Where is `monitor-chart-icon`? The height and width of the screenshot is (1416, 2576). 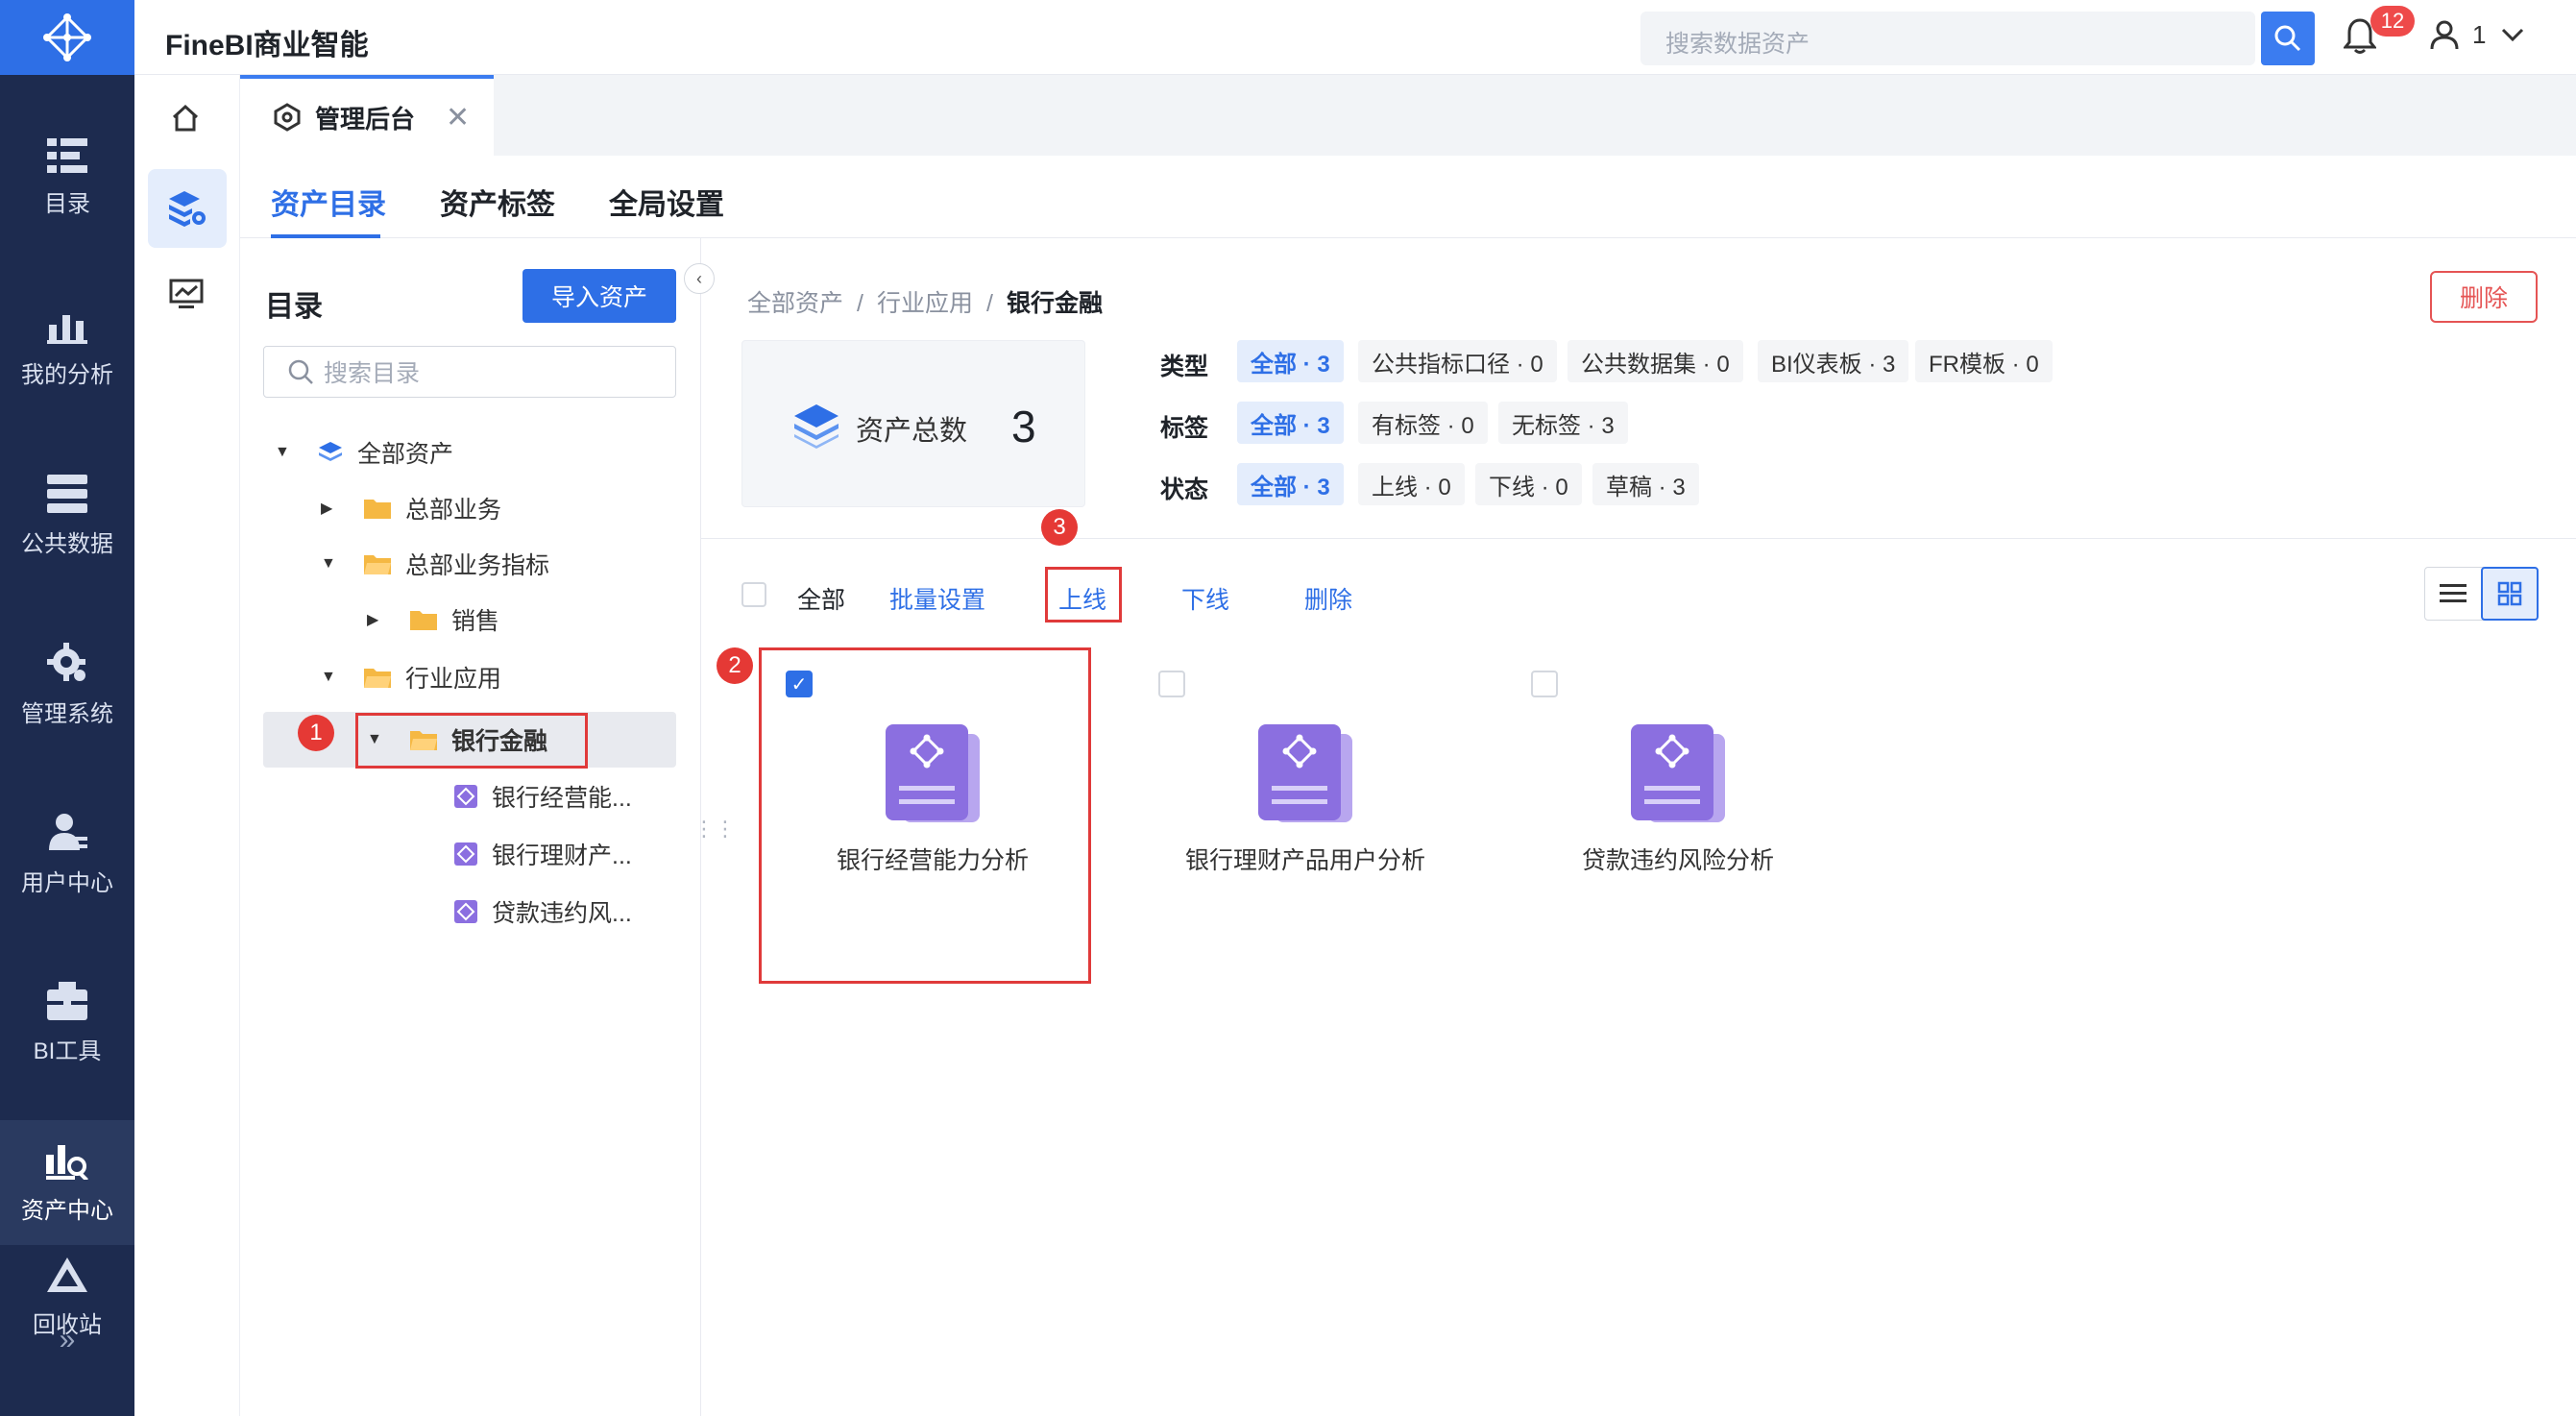
monitor-chart-icon is located at coordinates (186, 293).